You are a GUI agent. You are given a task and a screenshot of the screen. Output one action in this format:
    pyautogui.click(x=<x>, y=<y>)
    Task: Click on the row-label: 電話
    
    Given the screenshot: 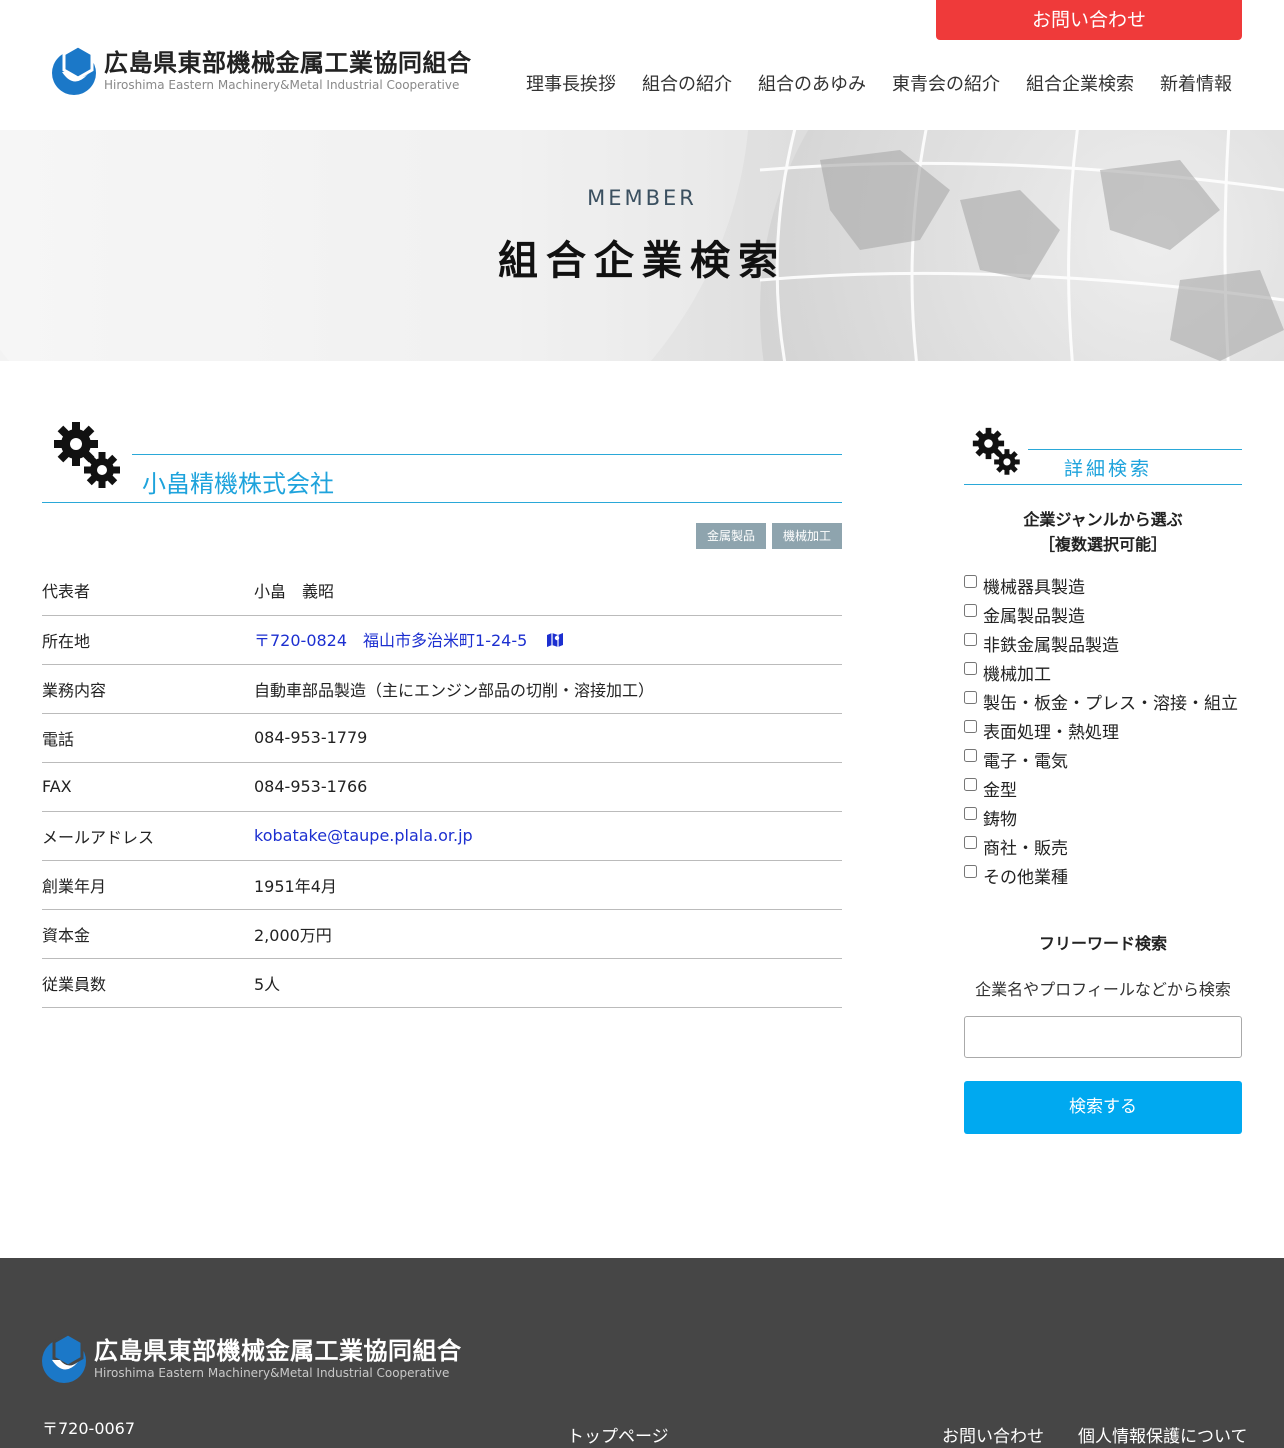 What is the action you would take?
    pyautogui.click(x=148, y=738)
    